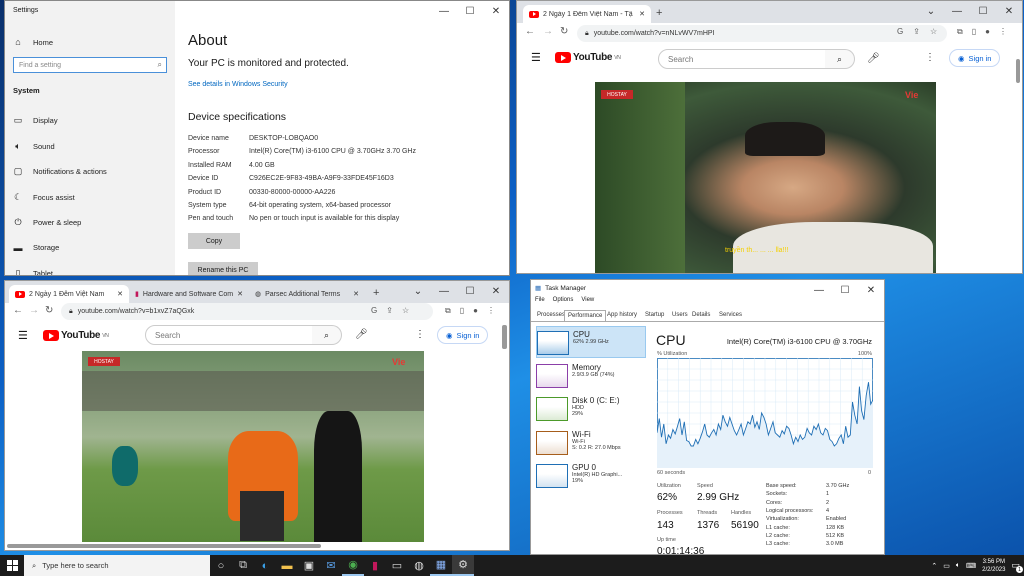  Describe the element at coordinates (243, 565) in the screenshot. I see `task-view-icon: ⧉` at that location.